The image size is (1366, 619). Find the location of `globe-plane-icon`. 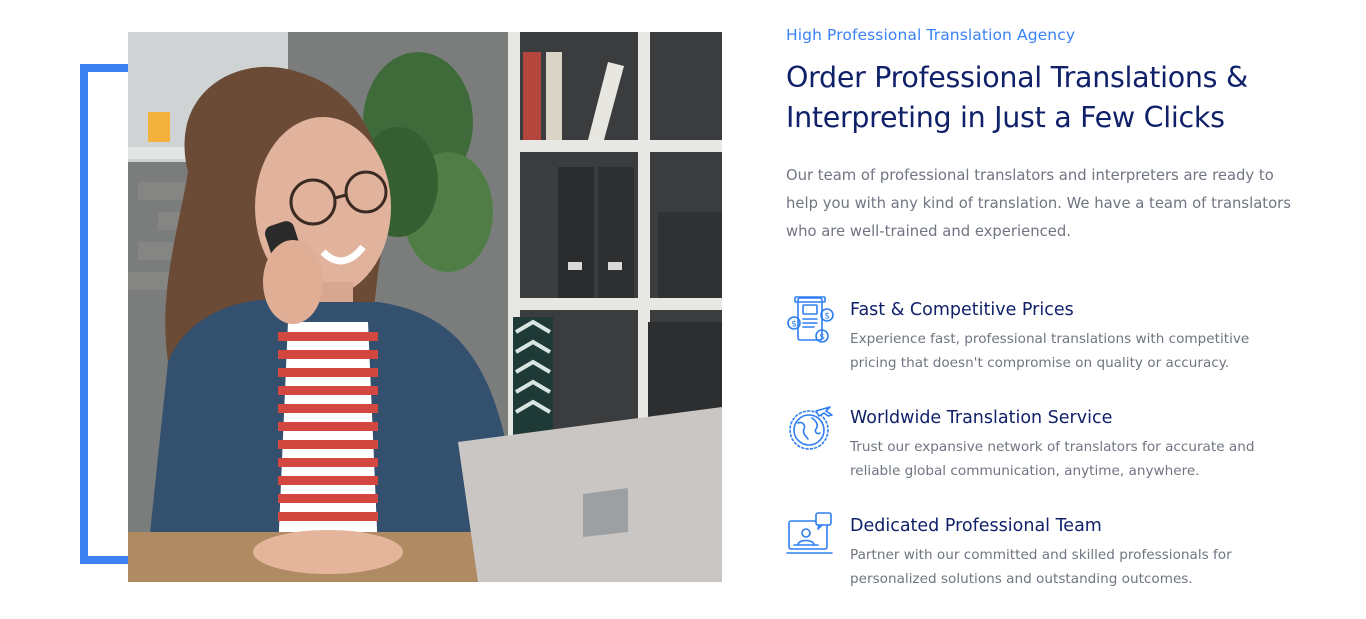

globe-plane-icon is located at coordinates (810, 428).